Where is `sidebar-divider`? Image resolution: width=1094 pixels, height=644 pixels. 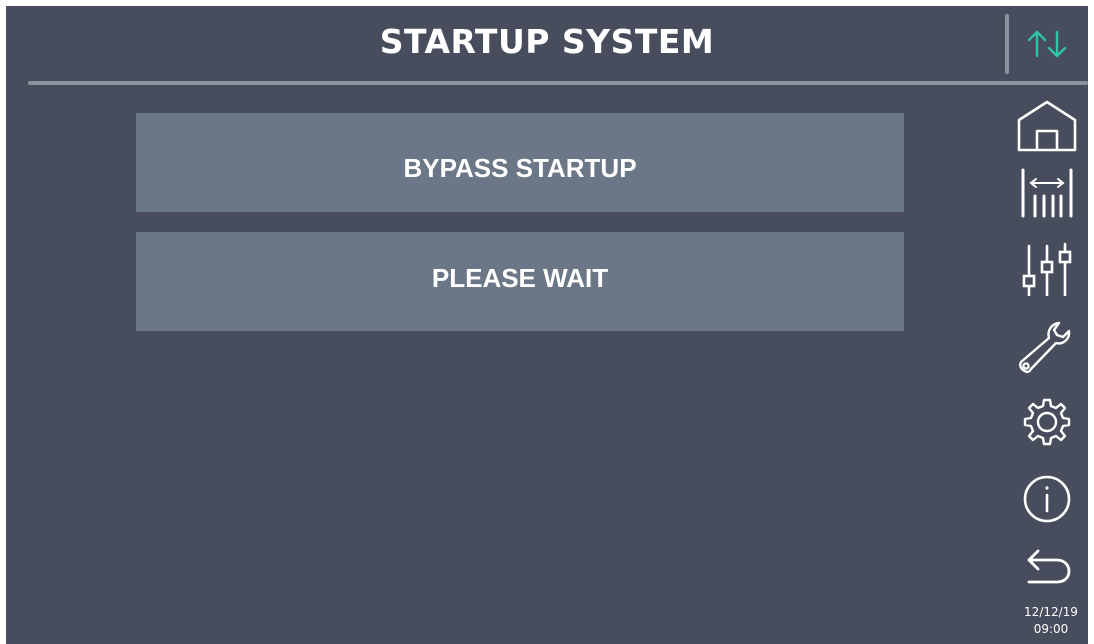 sidebar-divider is located at coordinates (1007, 44).